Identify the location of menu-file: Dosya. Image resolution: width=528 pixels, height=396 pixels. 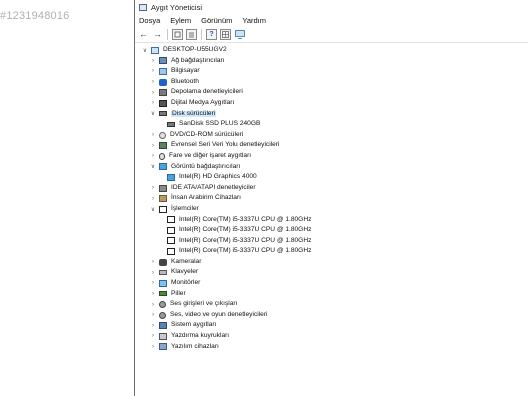
(149, 20).